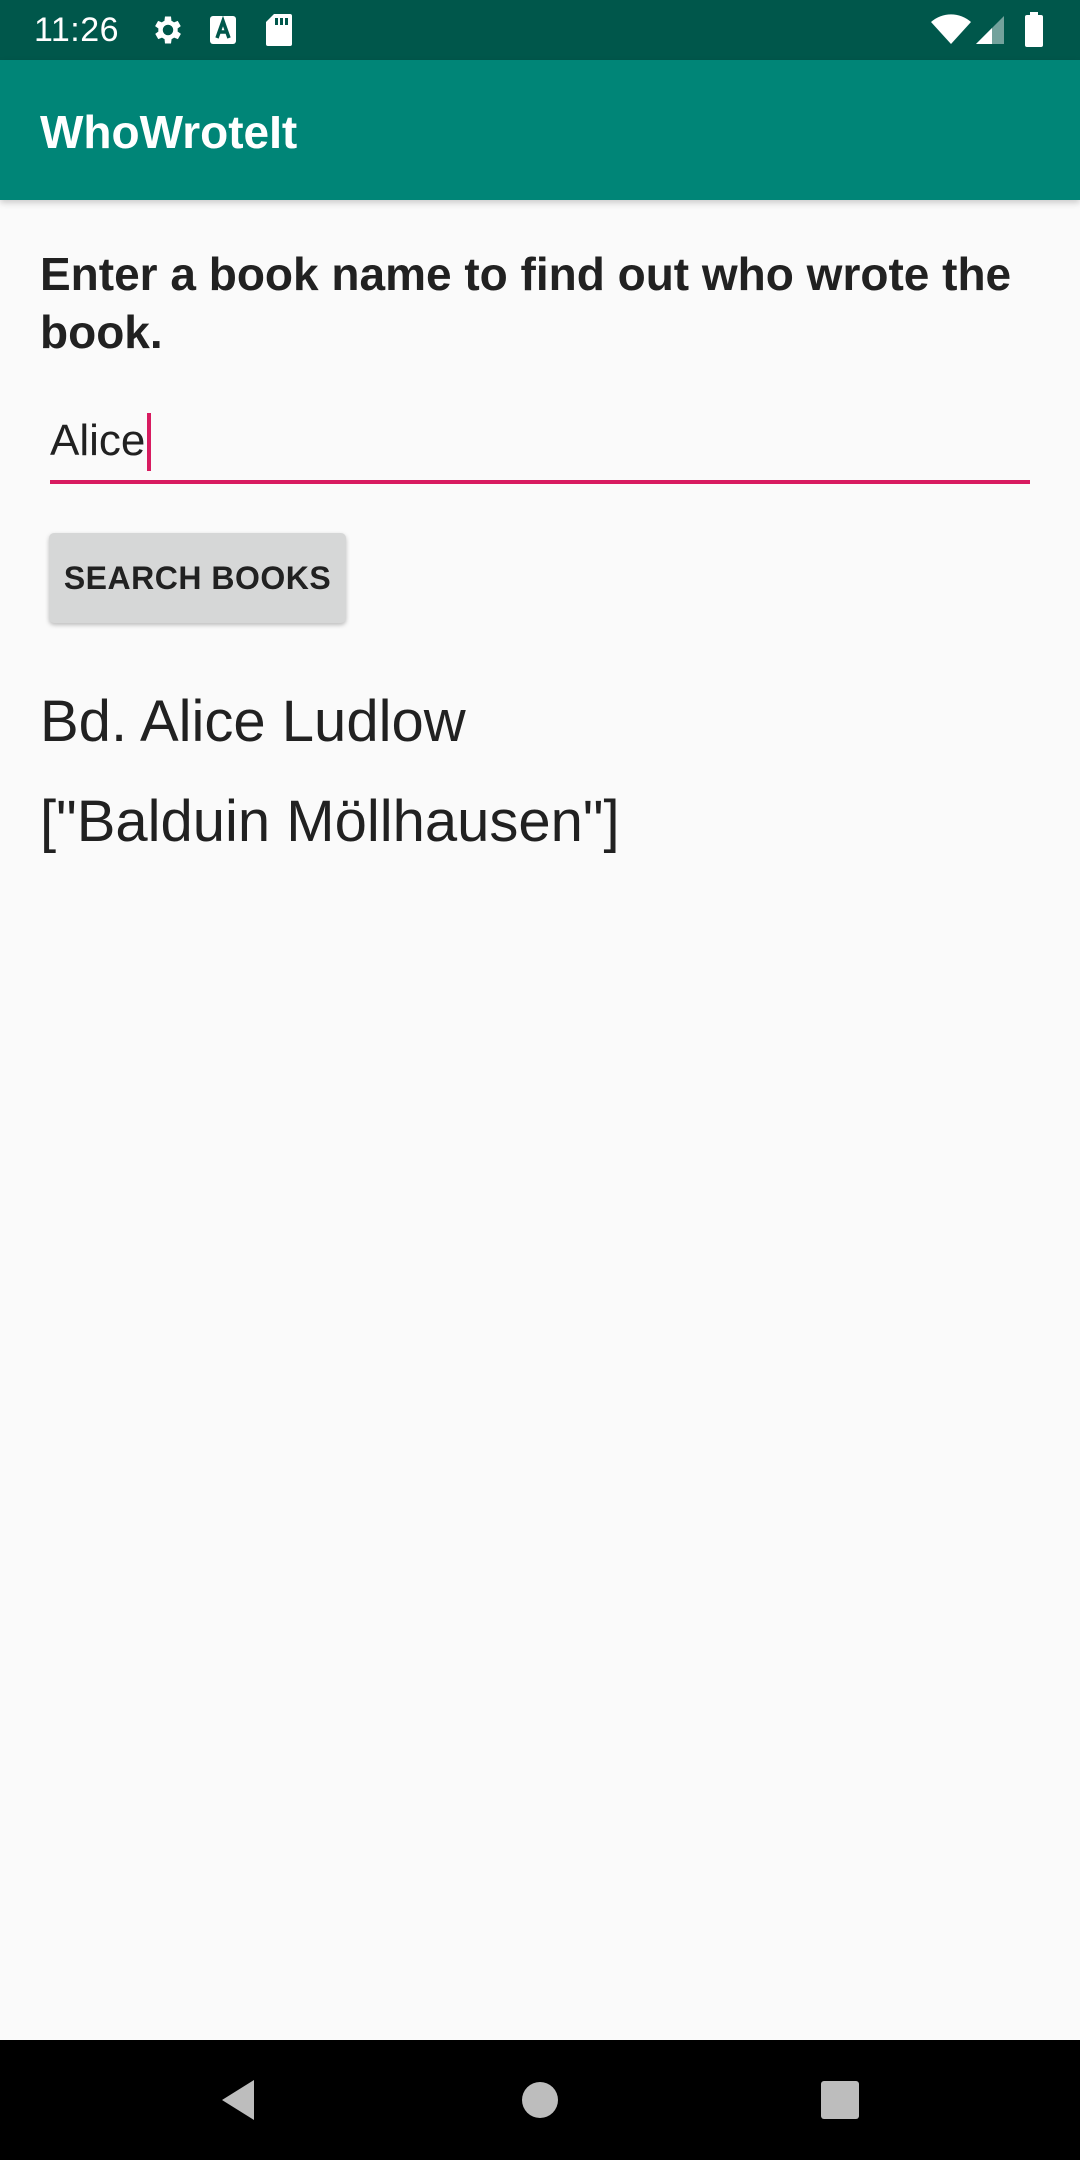 This screenshot has width=1080, height=2160. What do you see at coordinates (951, 32) in the screenshot?
I see `wifi-icon` at bounding box center [951, 32].